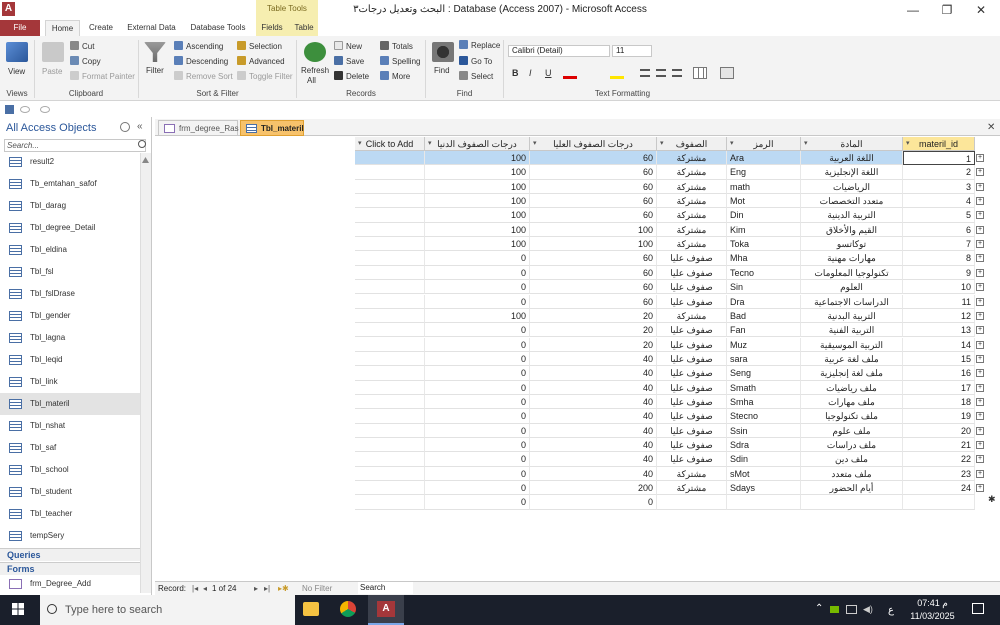 Image resolution: width=1000 pixels, height=625 pixels. What do you see at coordinates (932, 603) in the screenshot?
I see `clock-time: 07:41 م` at bounding box center [932, 603].